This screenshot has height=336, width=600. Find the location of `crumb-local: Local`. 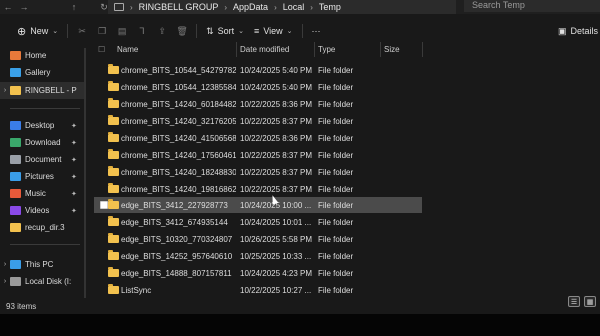

crumb-local: Local is located at coordinates (294, 7).